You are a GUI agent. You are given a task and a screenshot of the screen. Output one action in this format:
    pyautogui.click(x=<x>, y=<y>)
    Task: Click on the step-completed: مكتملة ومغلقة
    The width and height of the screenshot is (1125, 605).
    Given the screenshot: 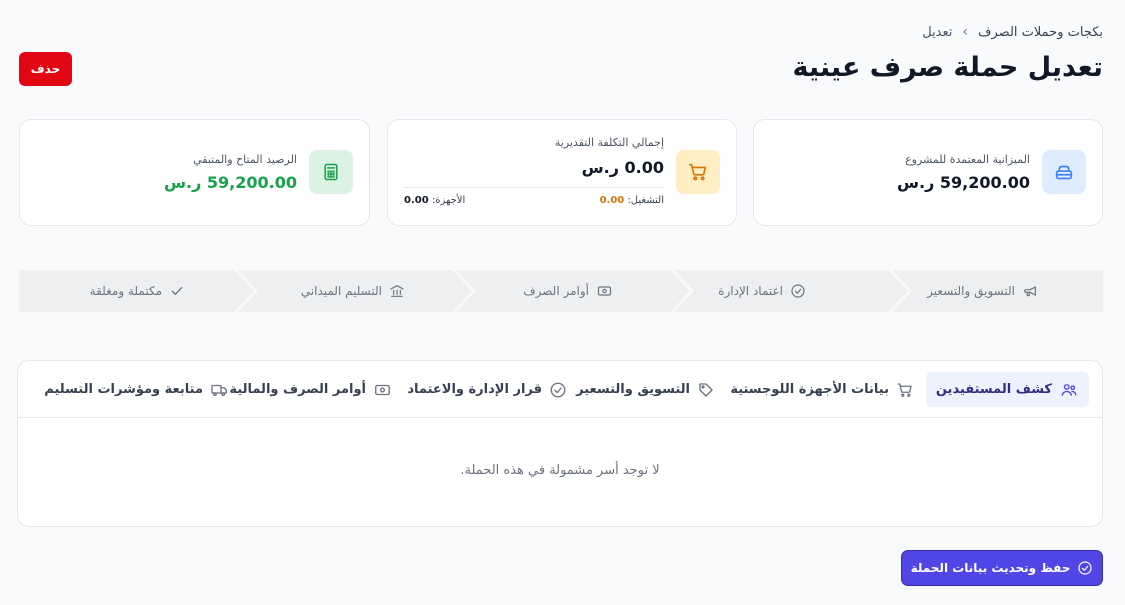 What is the action you would take?
    pyautogui.click(x=137, y=291)
    